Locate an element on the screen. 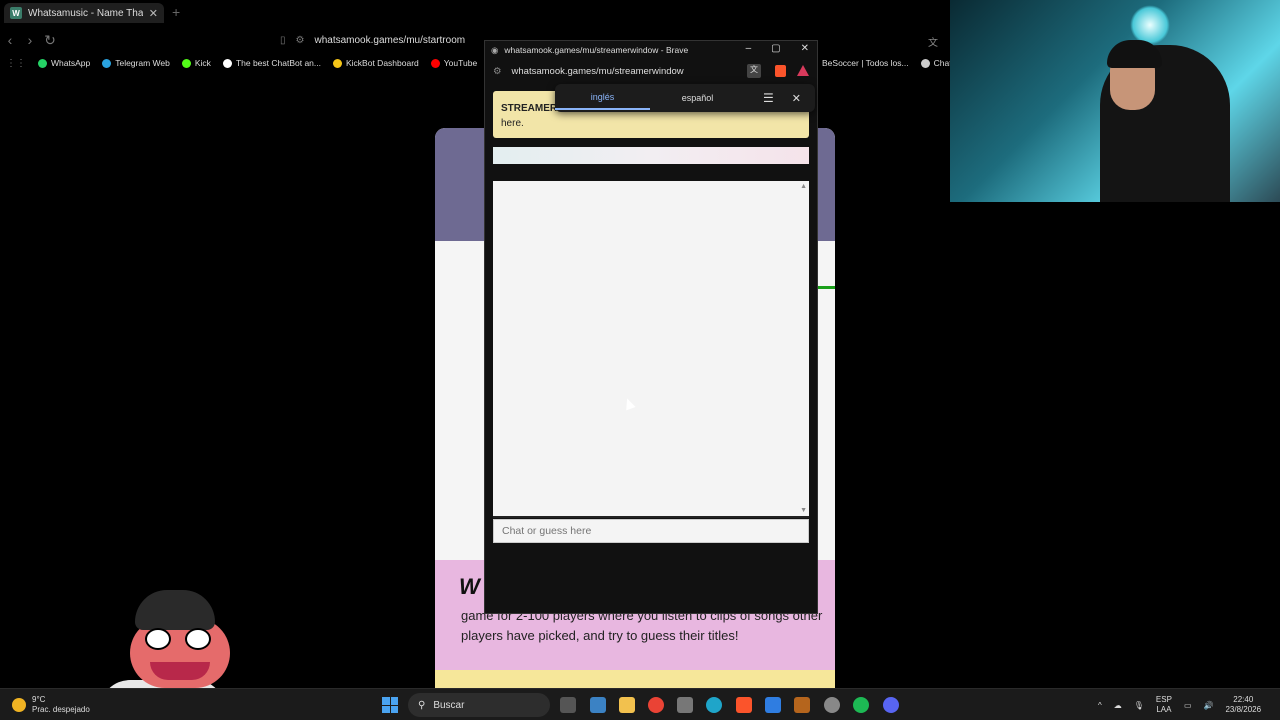  bookmark-whatsapp: WhatsApp is located at coordinates (64, 63).